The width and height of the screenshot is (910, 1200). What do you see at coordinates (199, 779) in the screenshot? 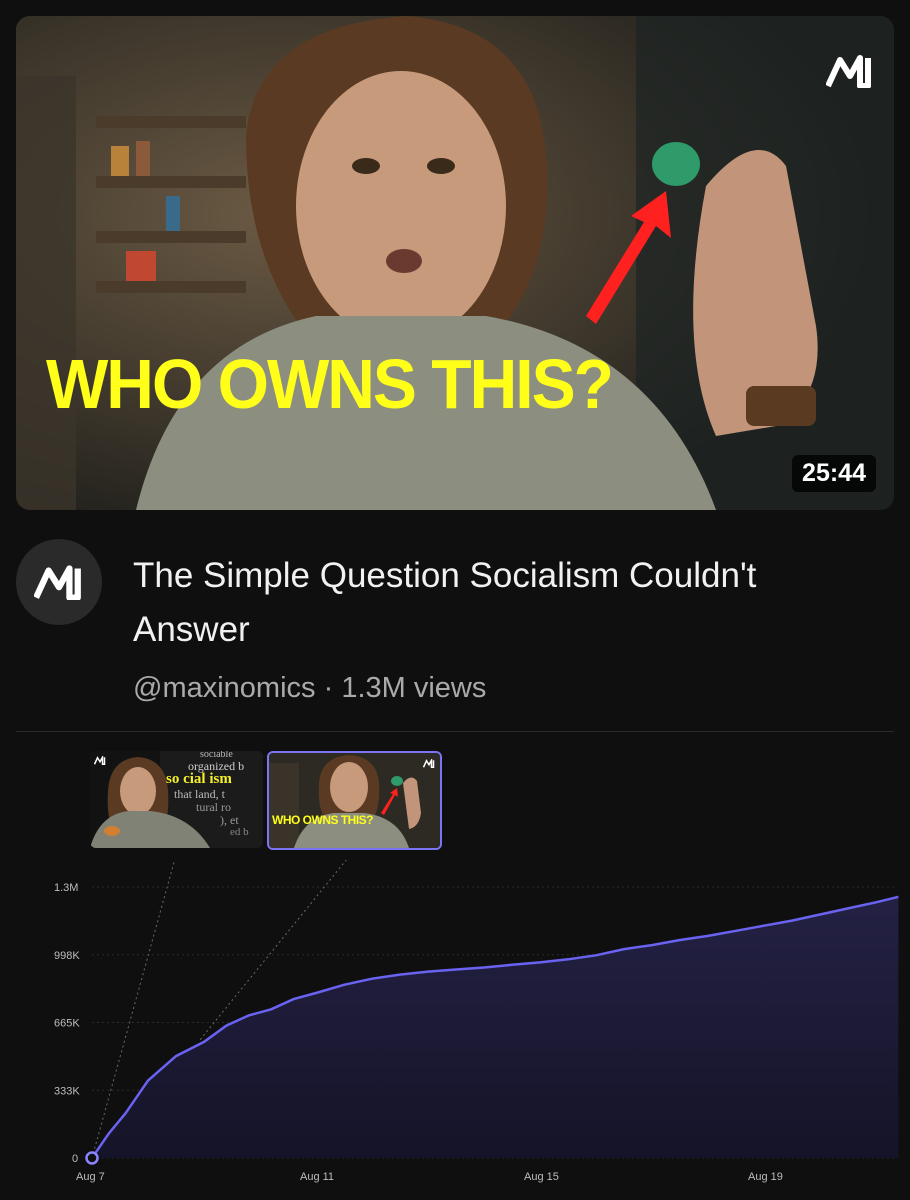
I see `old-thumbnail-text-3: so cial ism` at bounding box center [199, 779].